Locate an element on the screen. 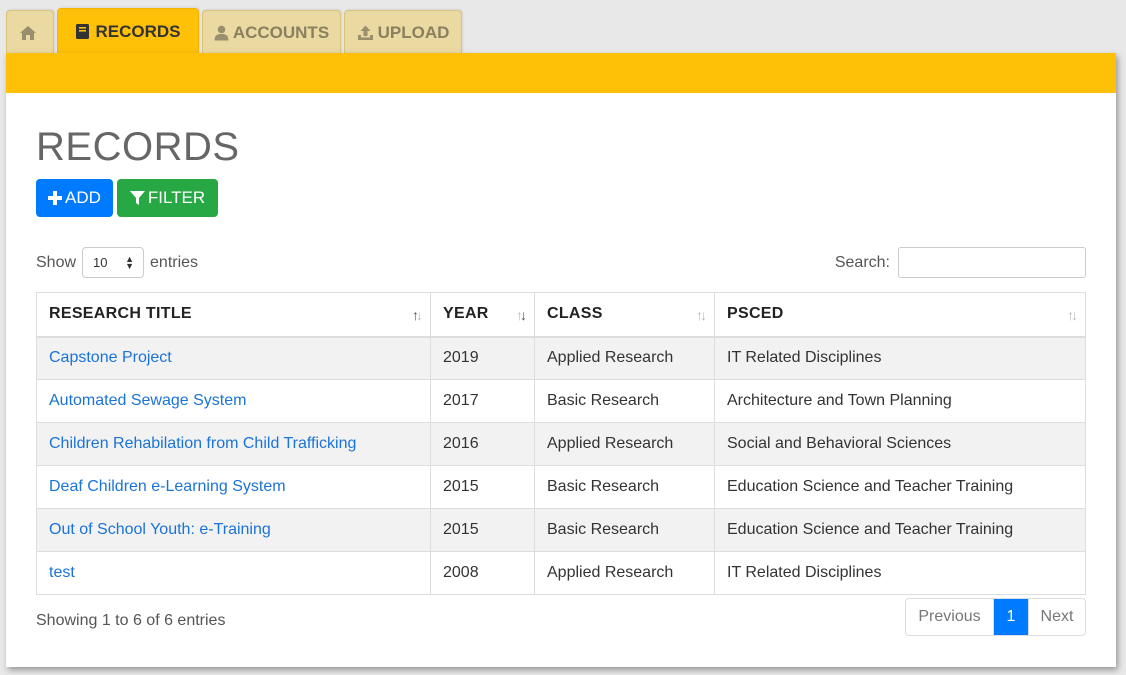 The width and height of the screenshot is (1126, 675). panel-header-bar is located at coordinates (561, 73).